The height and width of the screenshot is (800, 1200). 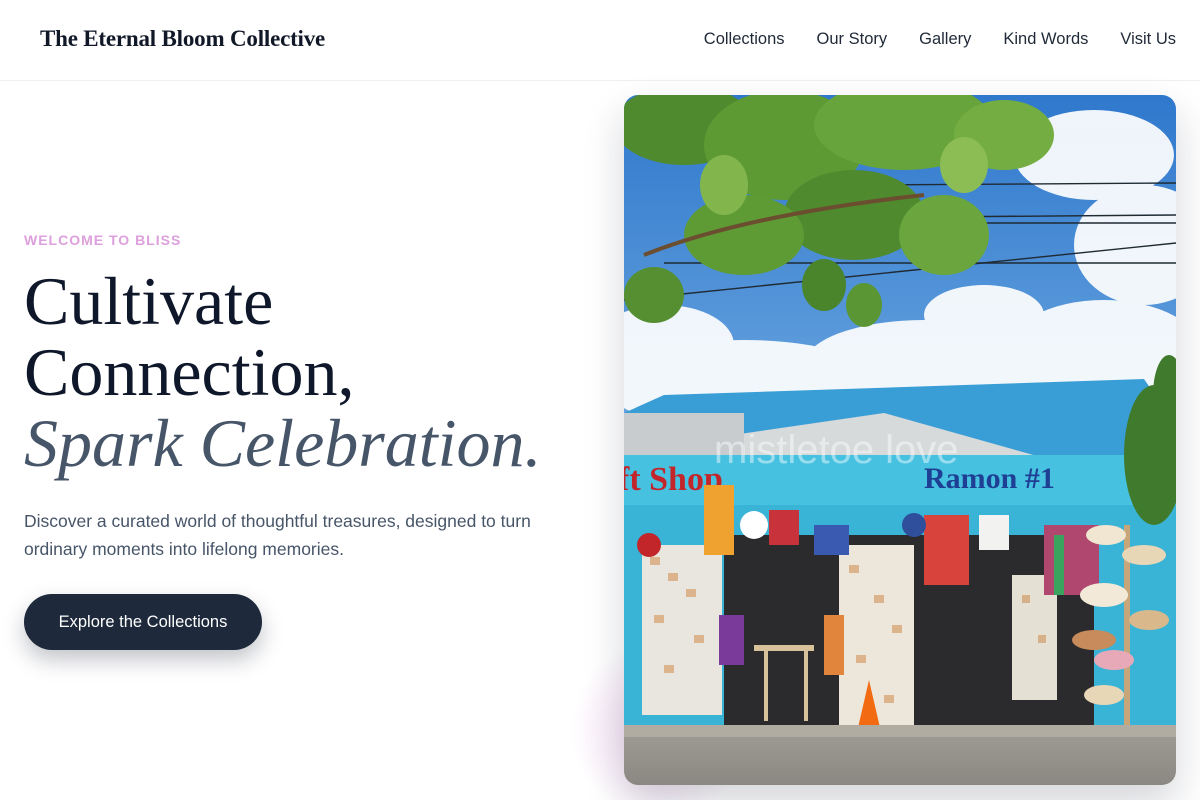 I want to click on explore-collections-button: Explore the Collections, so click(x=143, y=622).